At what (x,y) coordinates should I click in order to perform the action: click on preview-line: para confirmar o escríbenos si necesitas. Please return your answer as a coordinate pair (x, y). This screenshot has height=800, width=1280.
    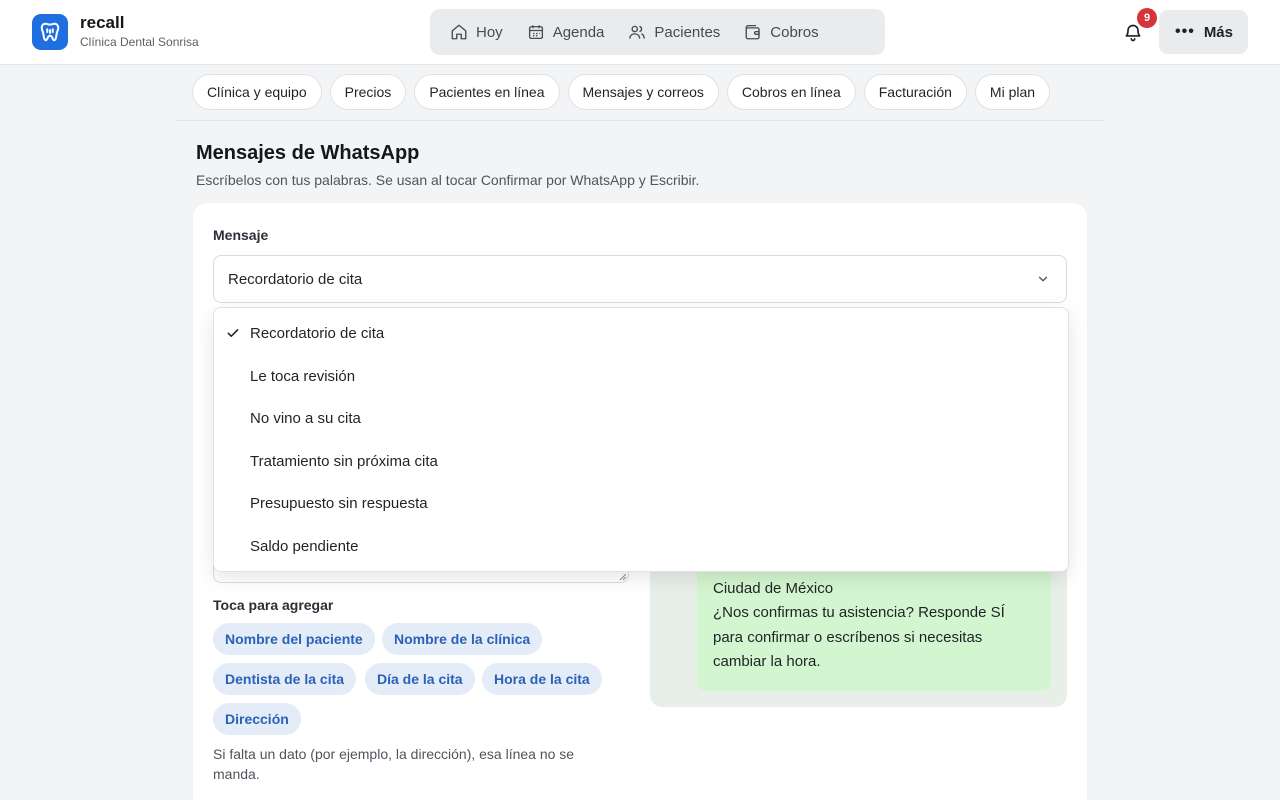
    Looking at the image, I should click on (848, 637).